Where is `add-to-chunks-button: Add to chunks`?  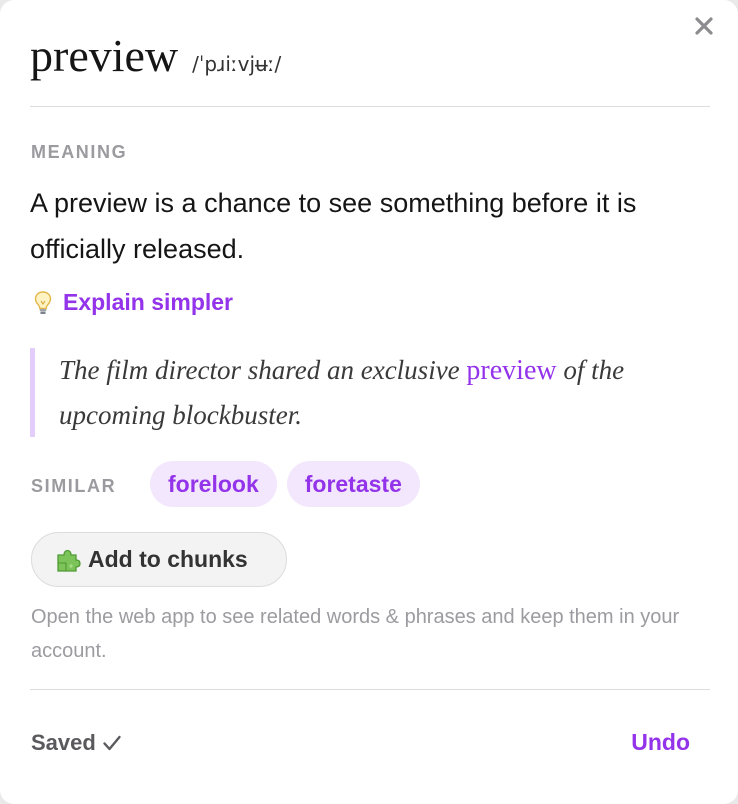 add-to-chunks-button: Add to chunks is located at coordinates (159, 559).